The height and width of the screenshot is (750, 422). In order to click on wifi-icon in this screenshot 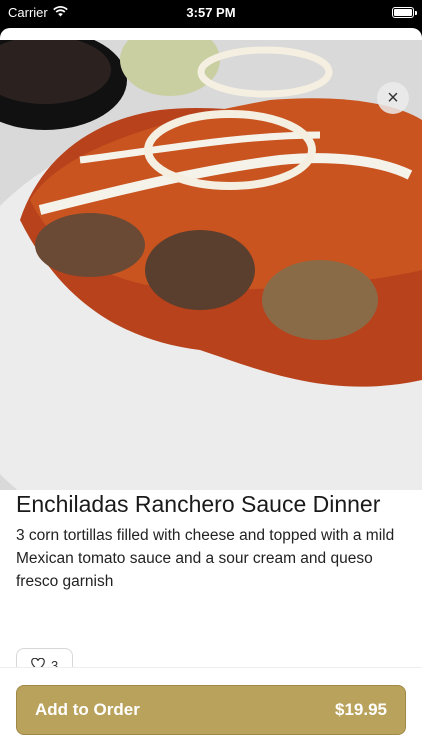, I will do `click(60, 12)`.